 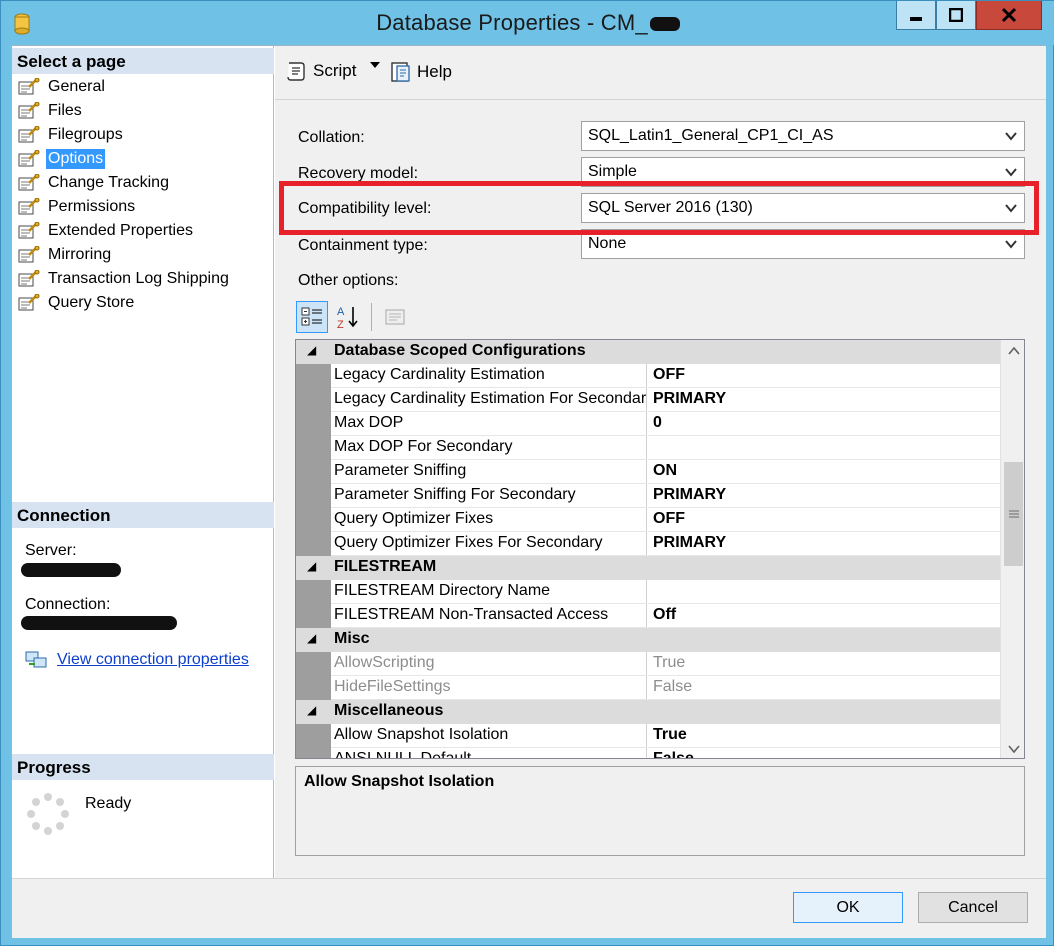 What do you see at coordinates (124, 111) in the screenshot?
I see `page-item-files: Files` at bounding box center [124, 111].